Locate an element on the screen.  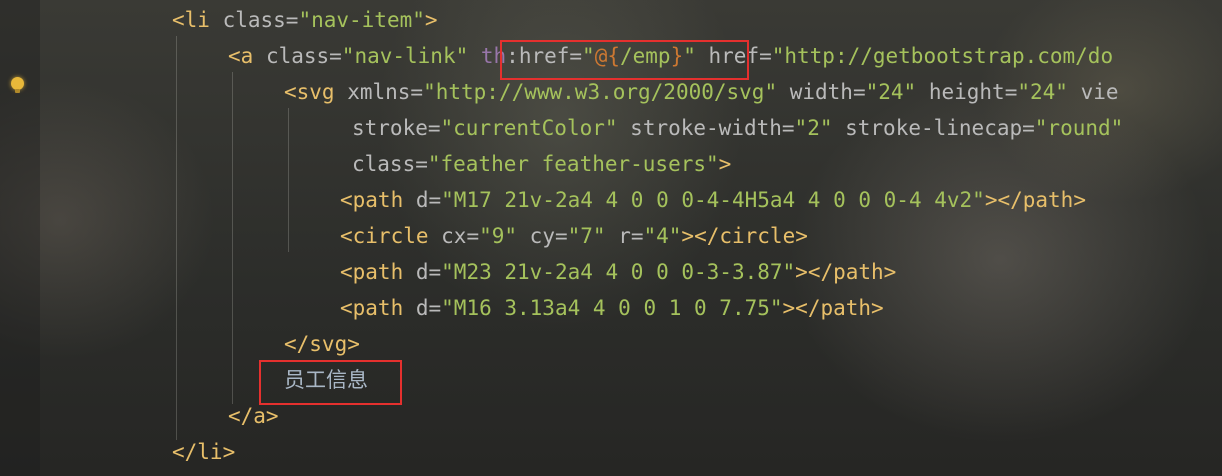
code-token: vie is located at coordinates (1093, 92).